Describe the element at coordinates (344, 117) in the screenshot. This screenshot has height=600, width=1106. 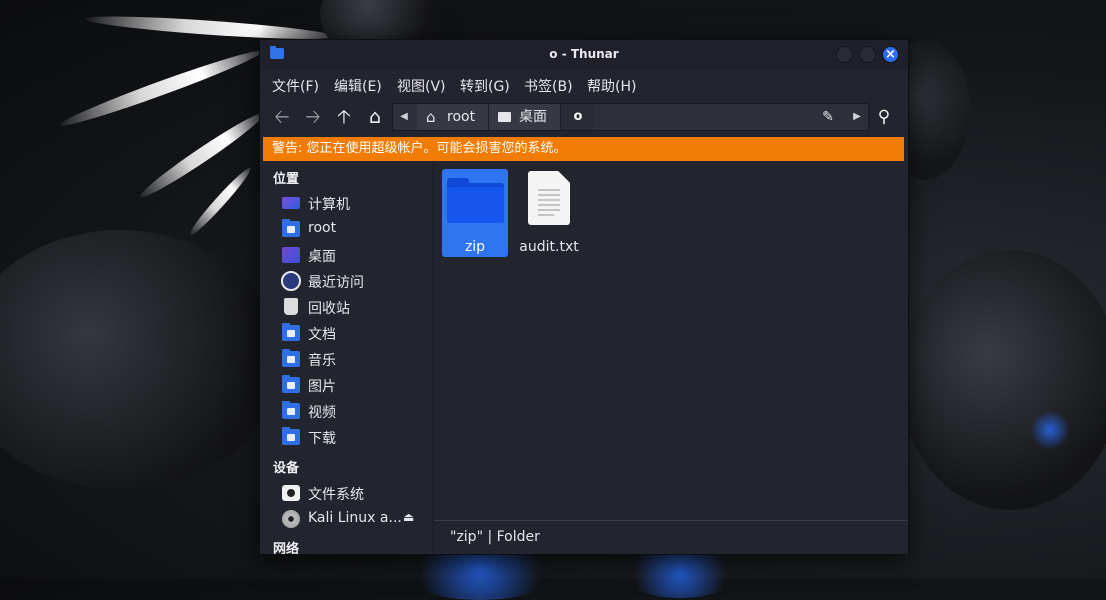
I see `arrow-up-icon: 🡡` at that location.